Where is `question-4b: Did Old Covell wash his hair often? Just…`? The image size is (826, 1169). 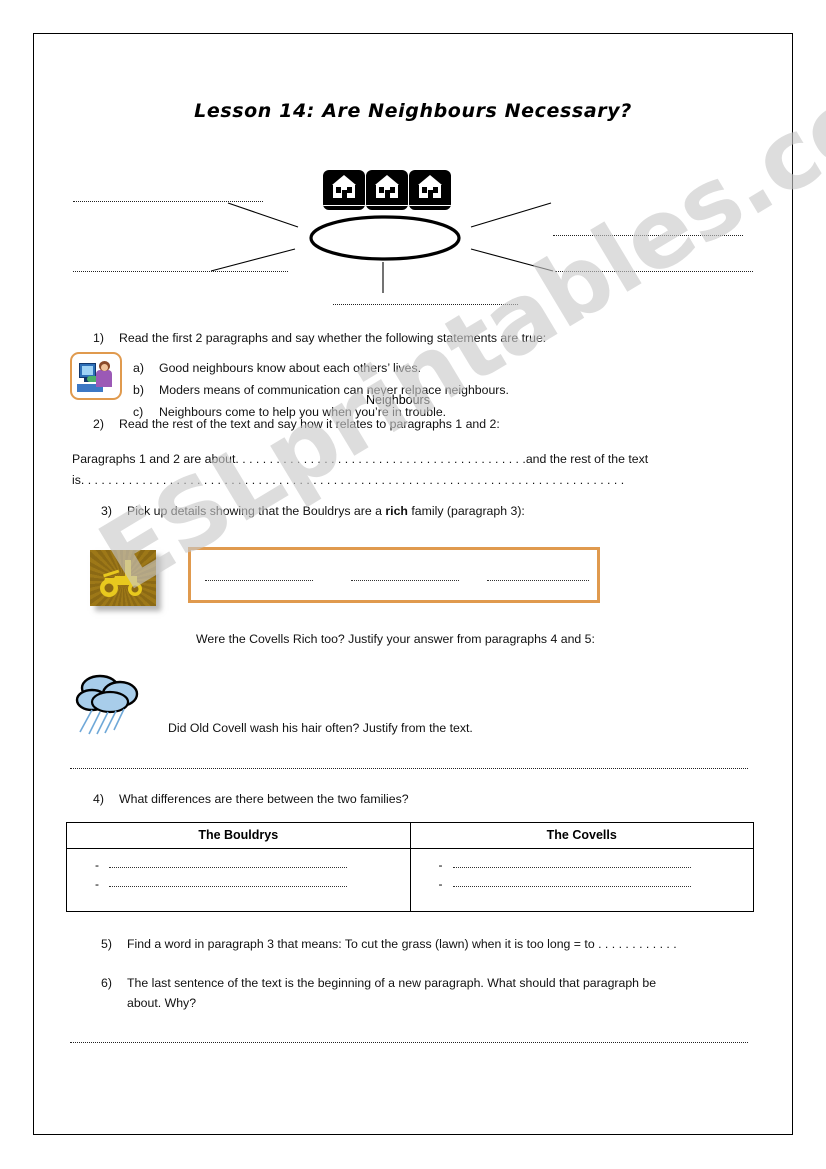 question-4b: Did Old Covell wash his hair often? Just… is located at coordinates (320, 728).